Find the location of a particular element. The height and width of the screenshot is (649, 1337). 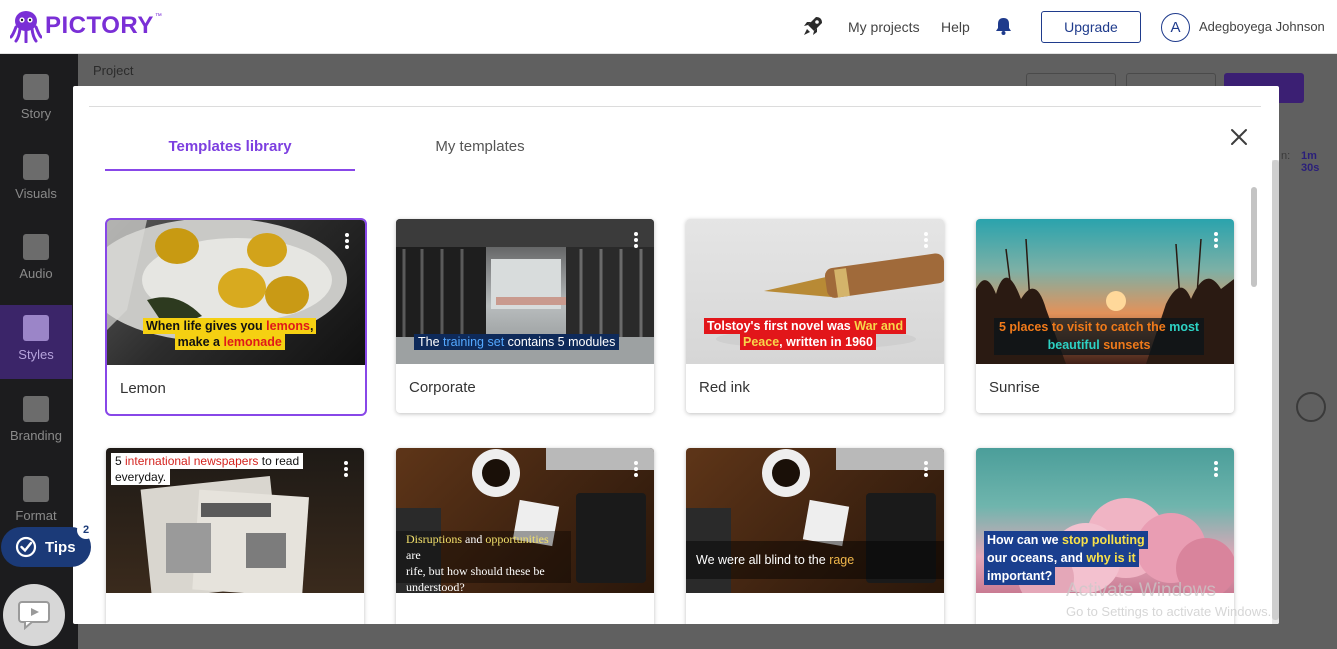

bell-icon is located at coordinates (1003, 26).